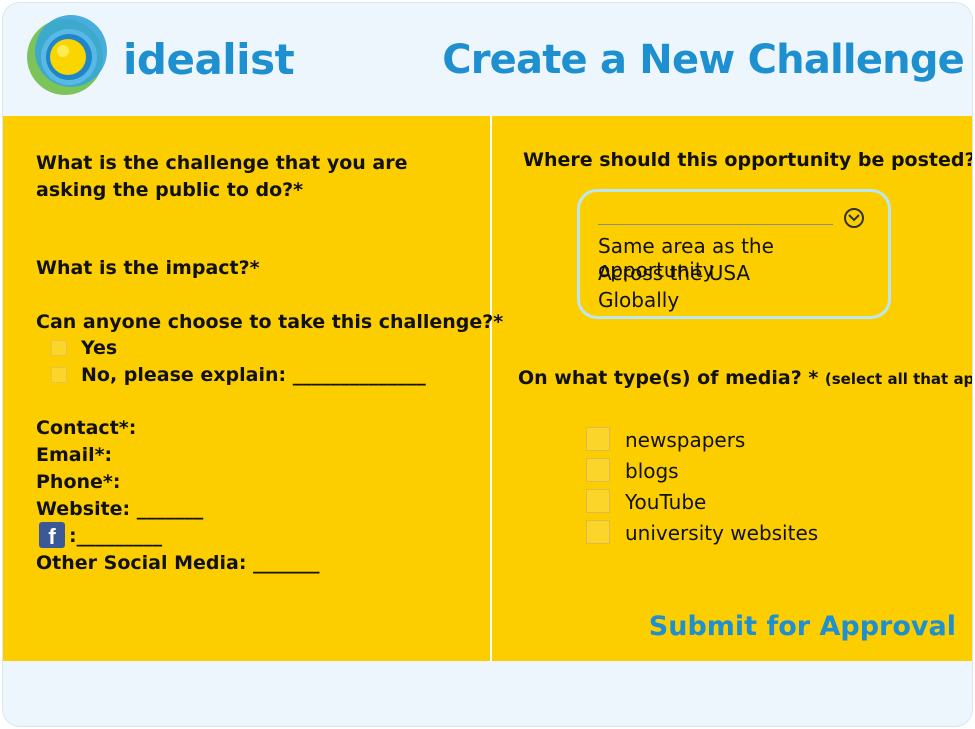 The height and width of the screenshot is (729, 975). Describe the element at coordinates (67, 55) in the screenshot. I see `idealist-logo-icon` at that location.